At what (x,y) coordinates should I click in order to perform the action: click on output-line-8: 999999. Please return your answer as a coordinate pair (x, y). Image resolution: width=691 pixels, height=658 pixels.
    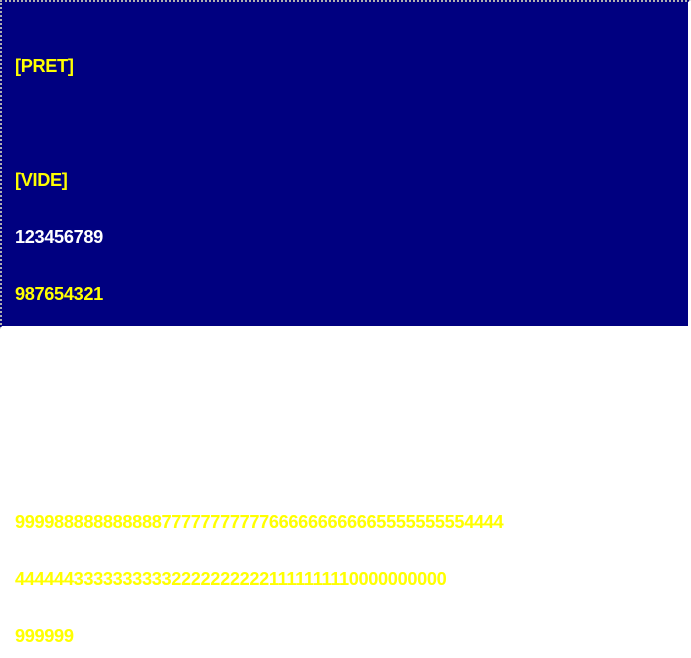
    Looking at the image, I should click on (44, 636).